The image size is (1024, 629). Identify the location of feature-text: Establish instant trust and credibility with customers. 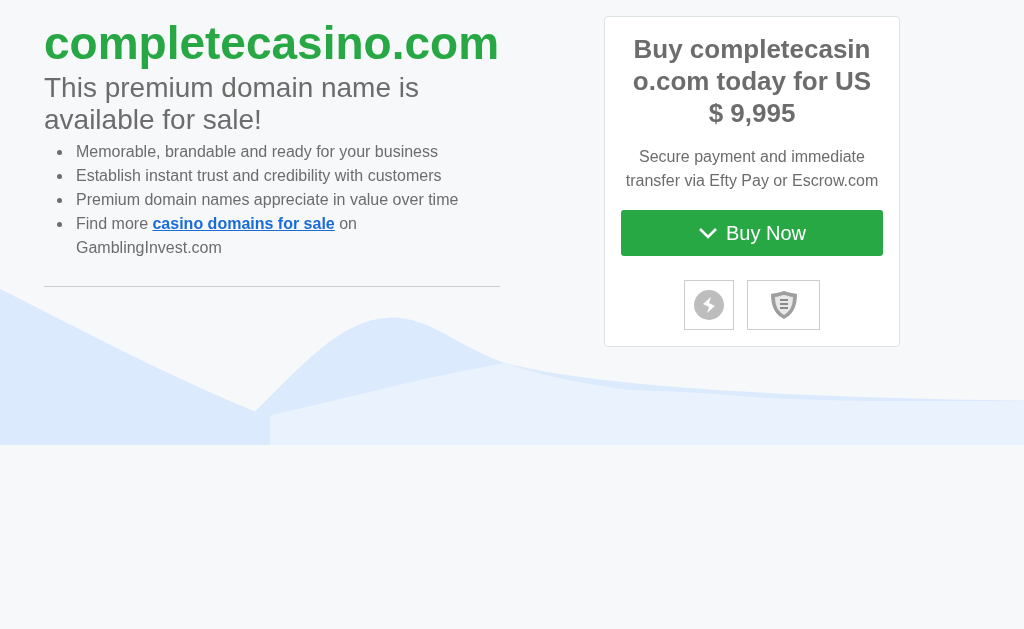
(259, 175).